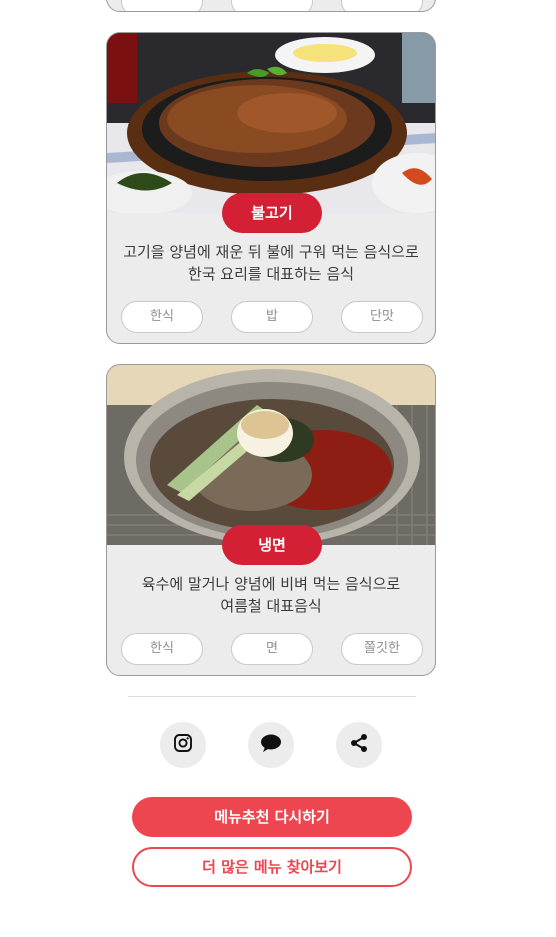 This screenshot has width=556, height=937. I want to click on share-icon, so click(359, 745).